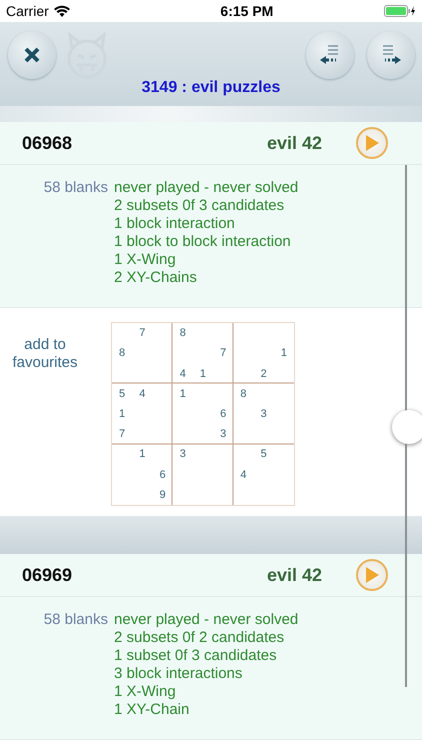 The image size is (422, 750). I want to click on add-to-favourites-link: add to favourites, so click(45, 419).